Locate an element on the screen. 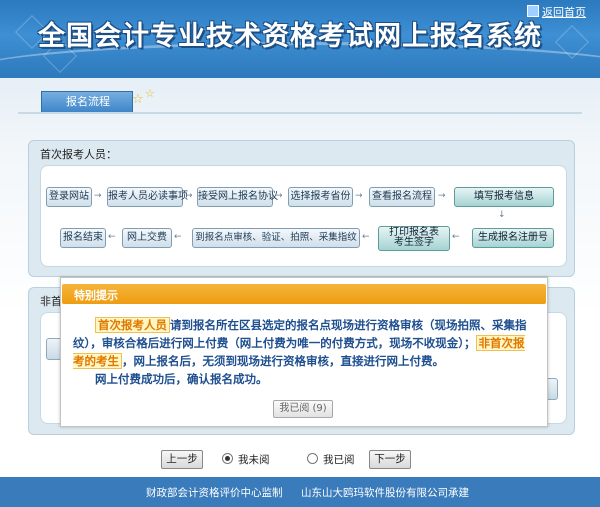 The height and width of the screenshot is (507, 600). radio-read-label: 我已阅 is located at coordinates (339, 460).